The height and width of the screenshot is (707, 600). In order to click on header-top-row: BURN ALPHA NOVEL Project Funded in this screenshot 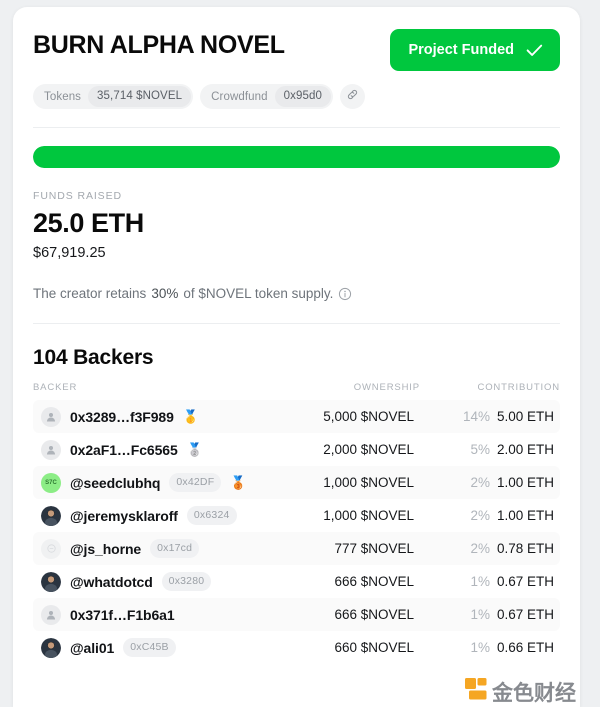, I will do `click(296, 50)`.